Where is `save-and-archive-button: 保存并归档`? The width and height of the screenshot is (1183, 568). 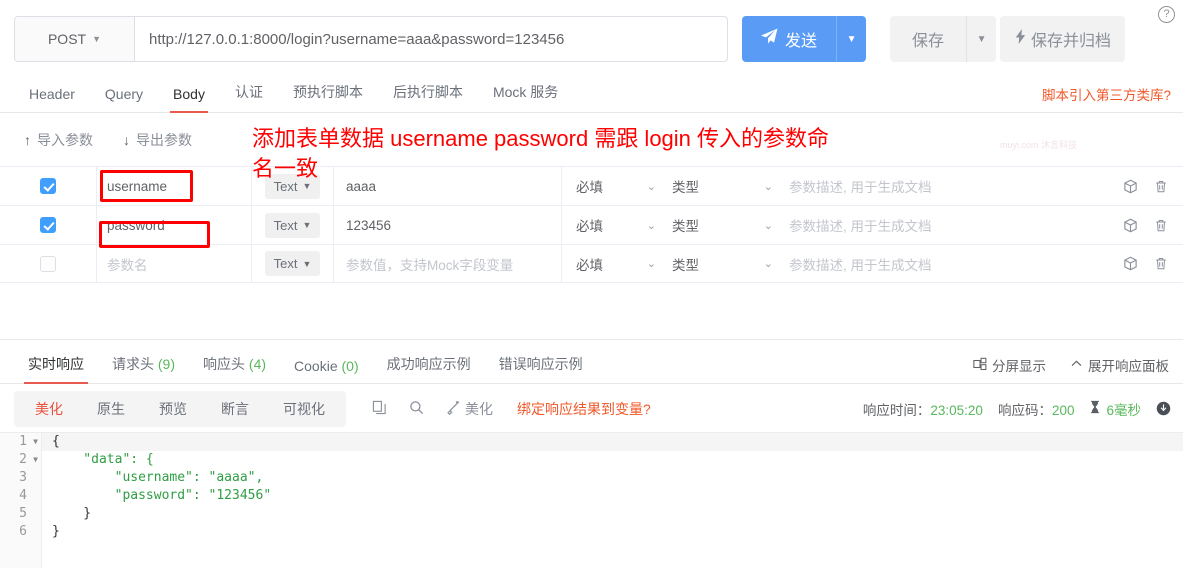
save-and-archive-button: 保存并归档 is located at coordinates (1063, 39).